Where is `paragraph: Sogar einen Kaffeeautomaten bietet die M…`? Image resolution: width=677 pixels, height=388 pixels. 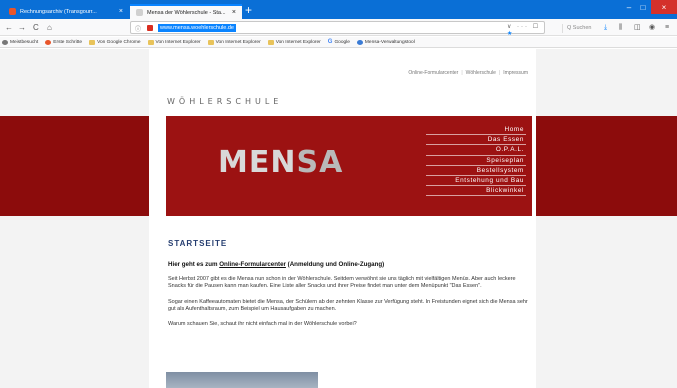
paragraph: Sogar einen Kaffeeautomaten bietet die M… is located at coordinates (348, 305).